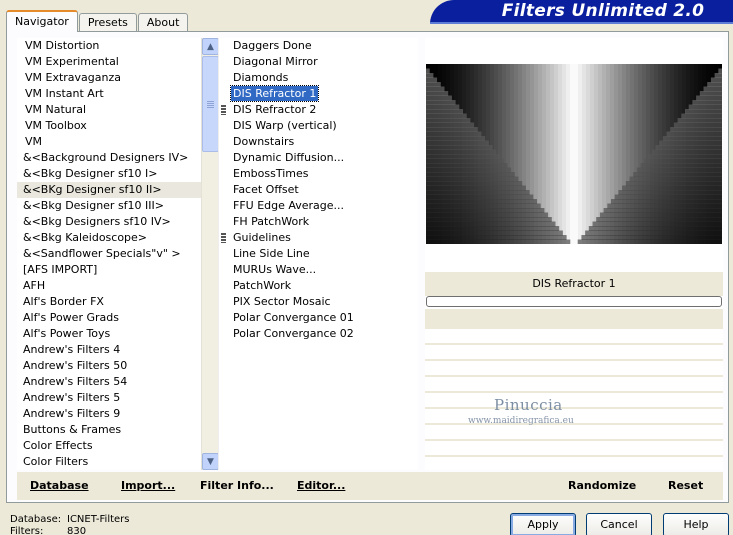 This screenshot has height=535, width=733. Describe the element at coordinates (109, 462) in the screenshot. I see `category-item: Color Filters` at that location.